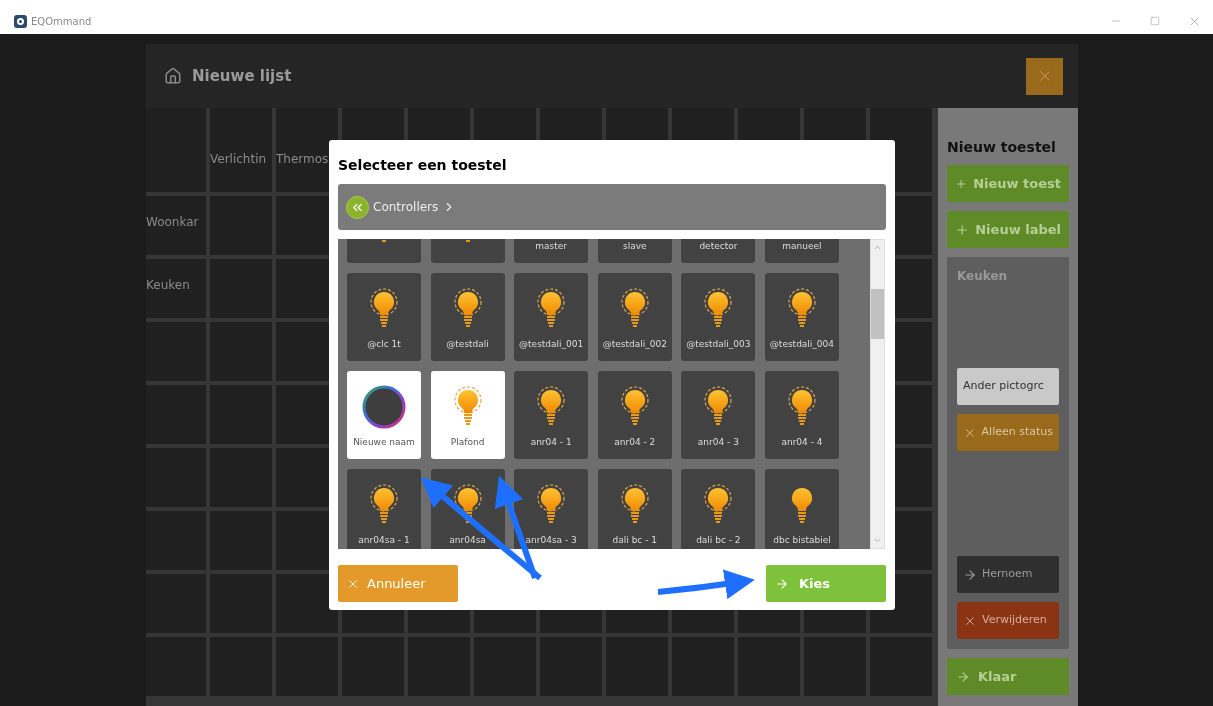 This screenshot has width=1213, height=706. What do you see at coordinates (238, 159) in the screenshot?
I see `column-header: Verlichtin` at bounding box center [238, 159].